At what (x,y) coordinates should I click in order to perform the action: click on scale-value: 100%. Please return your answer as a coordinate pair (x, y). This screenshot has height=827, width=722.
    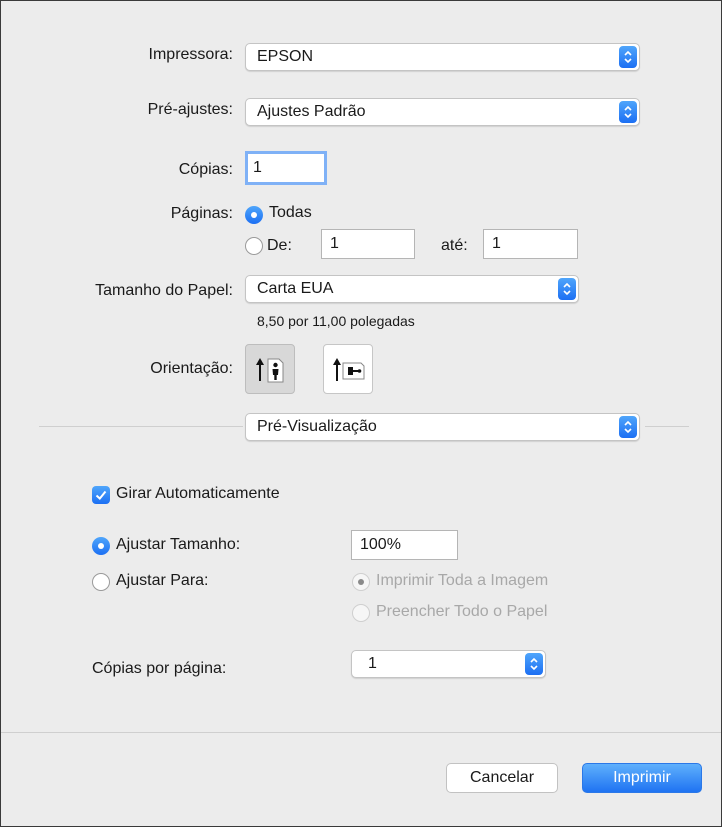
    Looking at the image, I should click on (380, 544).